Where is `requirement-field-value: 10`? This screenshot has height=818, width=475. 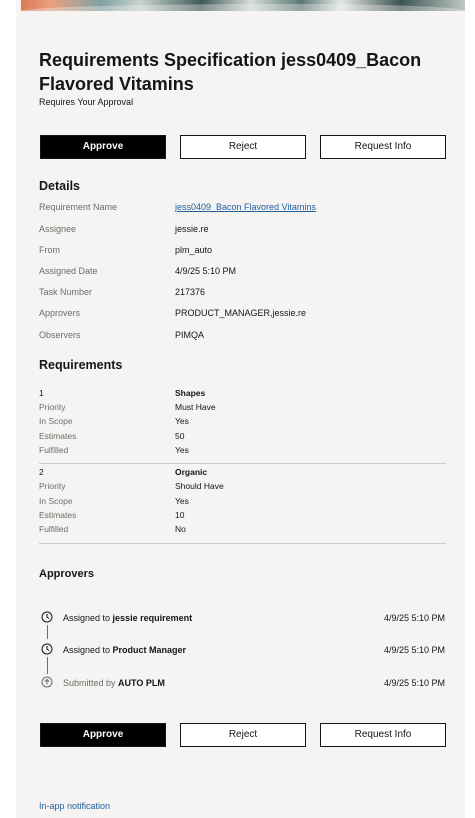 requirement-field-value: 10 is located at coordinates (180, 515).